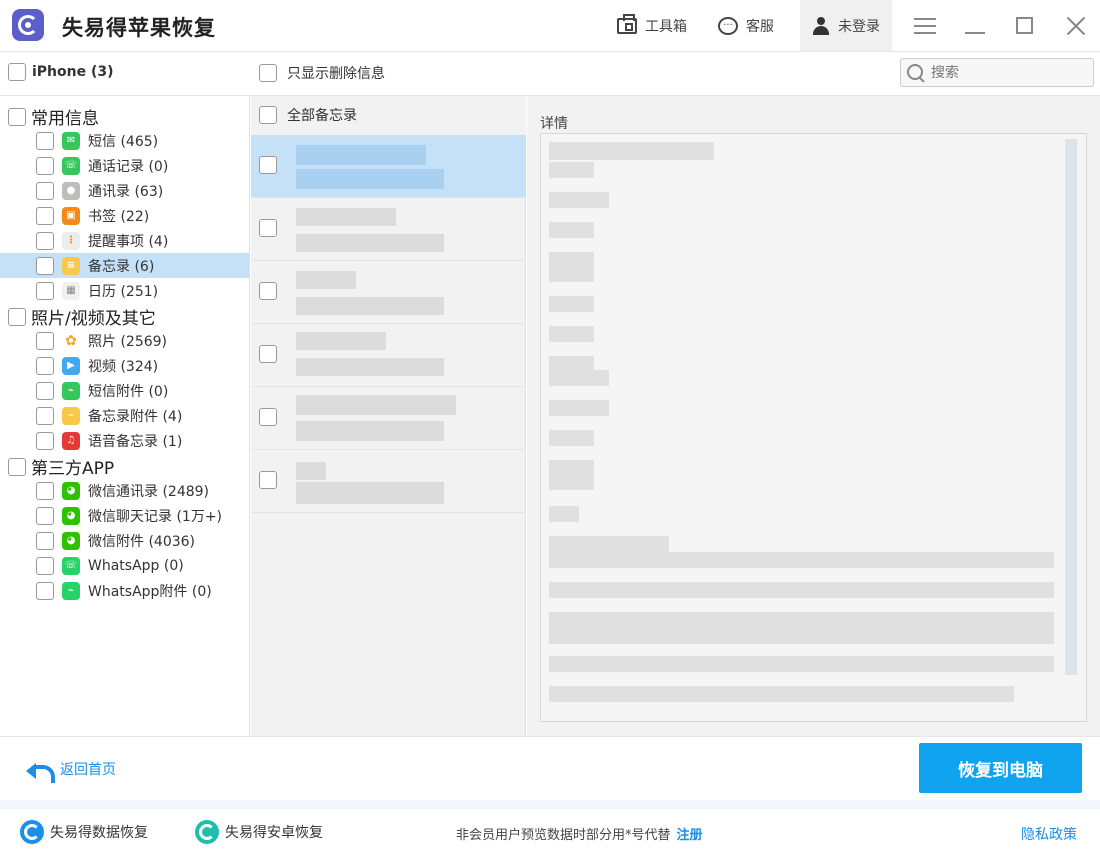  Describe the element at coordinates (124, 240) in the screenshot. I see `tree-item-reminders: ⋮ 提醒事项 (4)` at that location.